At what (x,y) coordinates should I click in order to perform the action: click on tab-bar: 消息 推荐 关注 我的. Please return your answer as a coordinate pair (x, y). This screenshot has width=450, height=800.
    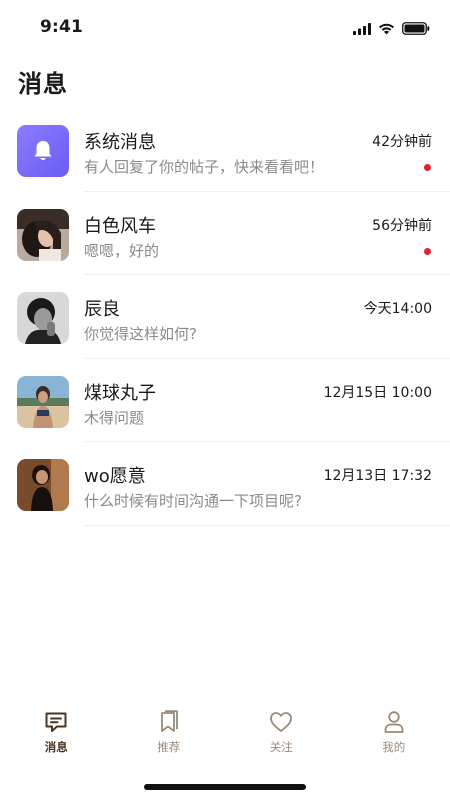
    Looking at the image, I should click on (225, 735).